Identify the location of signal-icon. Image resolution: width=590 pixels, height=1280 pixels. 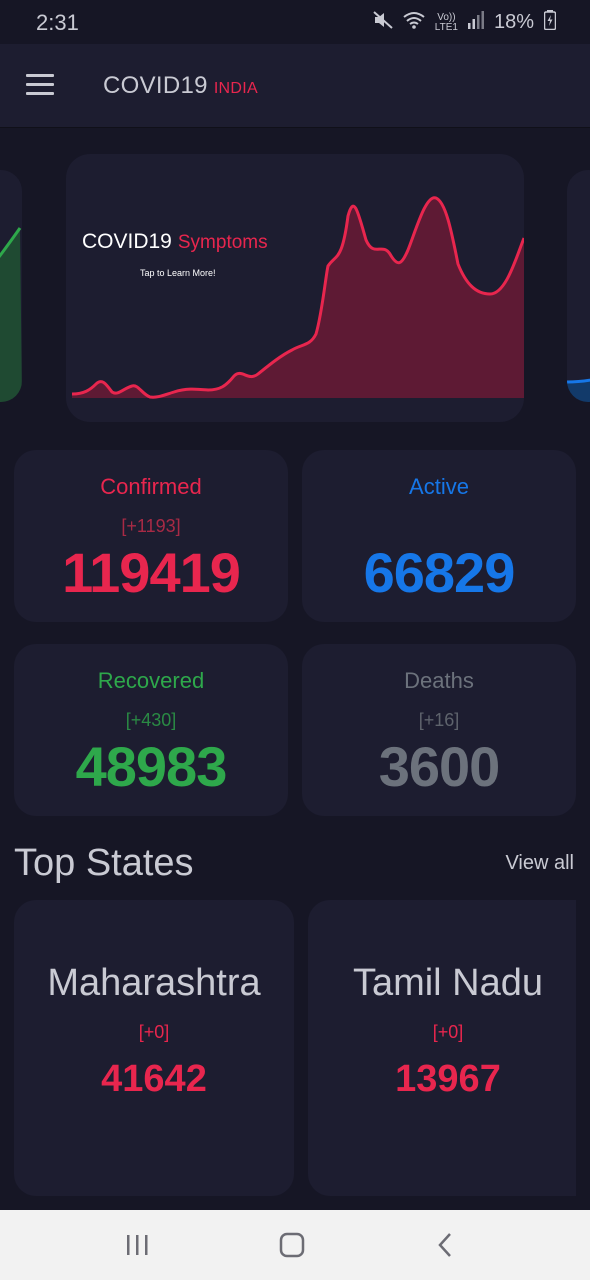
(475, 22).